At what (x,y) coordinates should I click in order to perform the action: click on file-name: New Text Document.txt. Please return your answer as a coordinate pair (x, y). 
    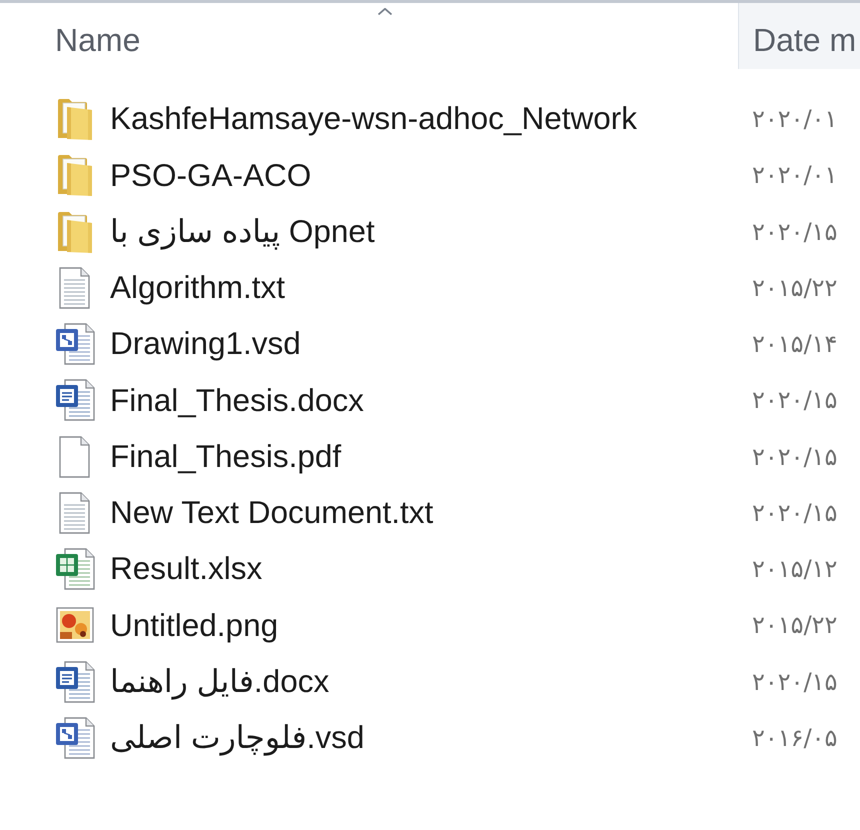
    Looking at the image, I should click on (272, 513).